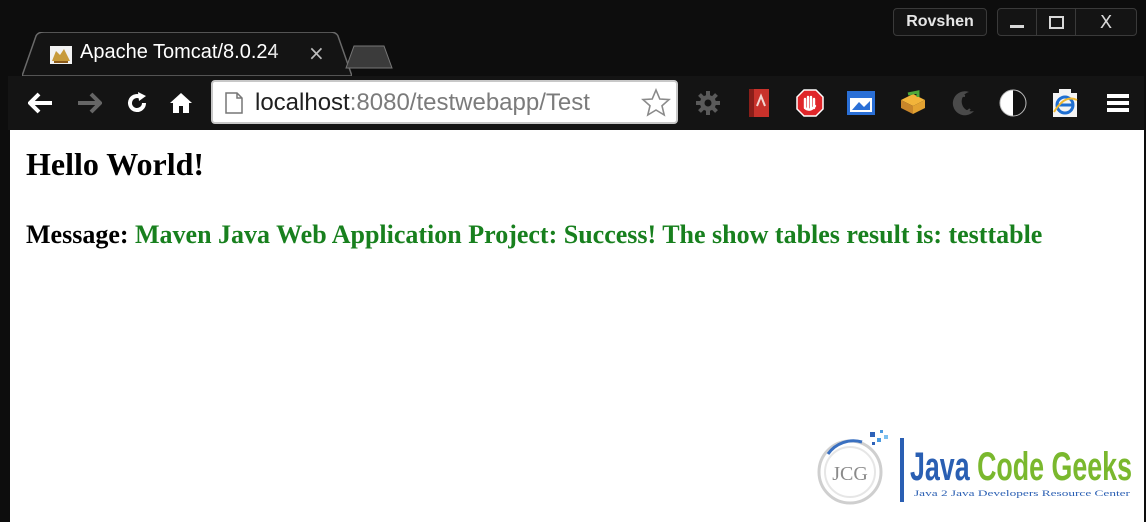  I want to click on minimize-icon, so click(1017, 26).